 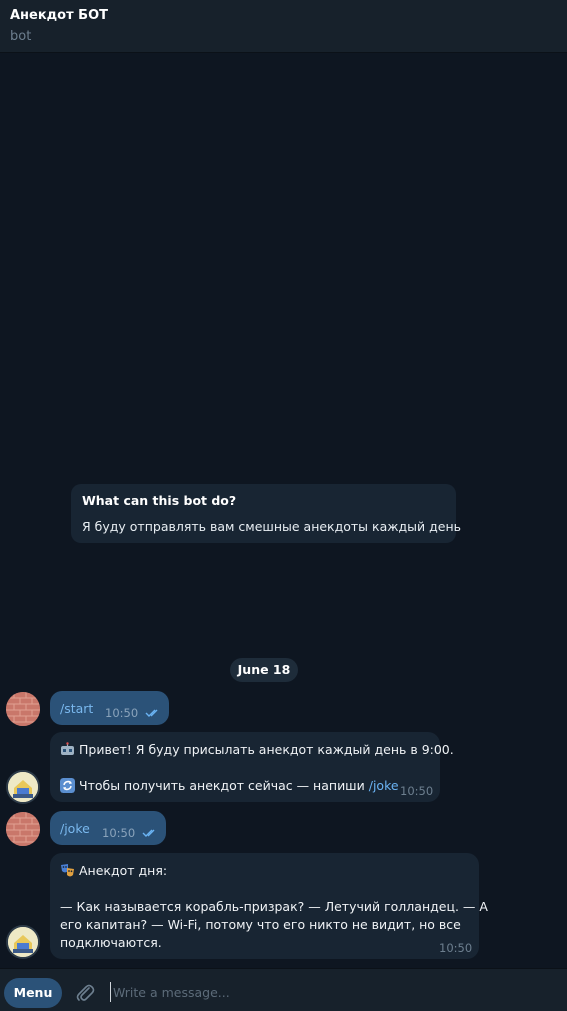 I want to click on message-composer: Menu, so click(x=283, y=989).